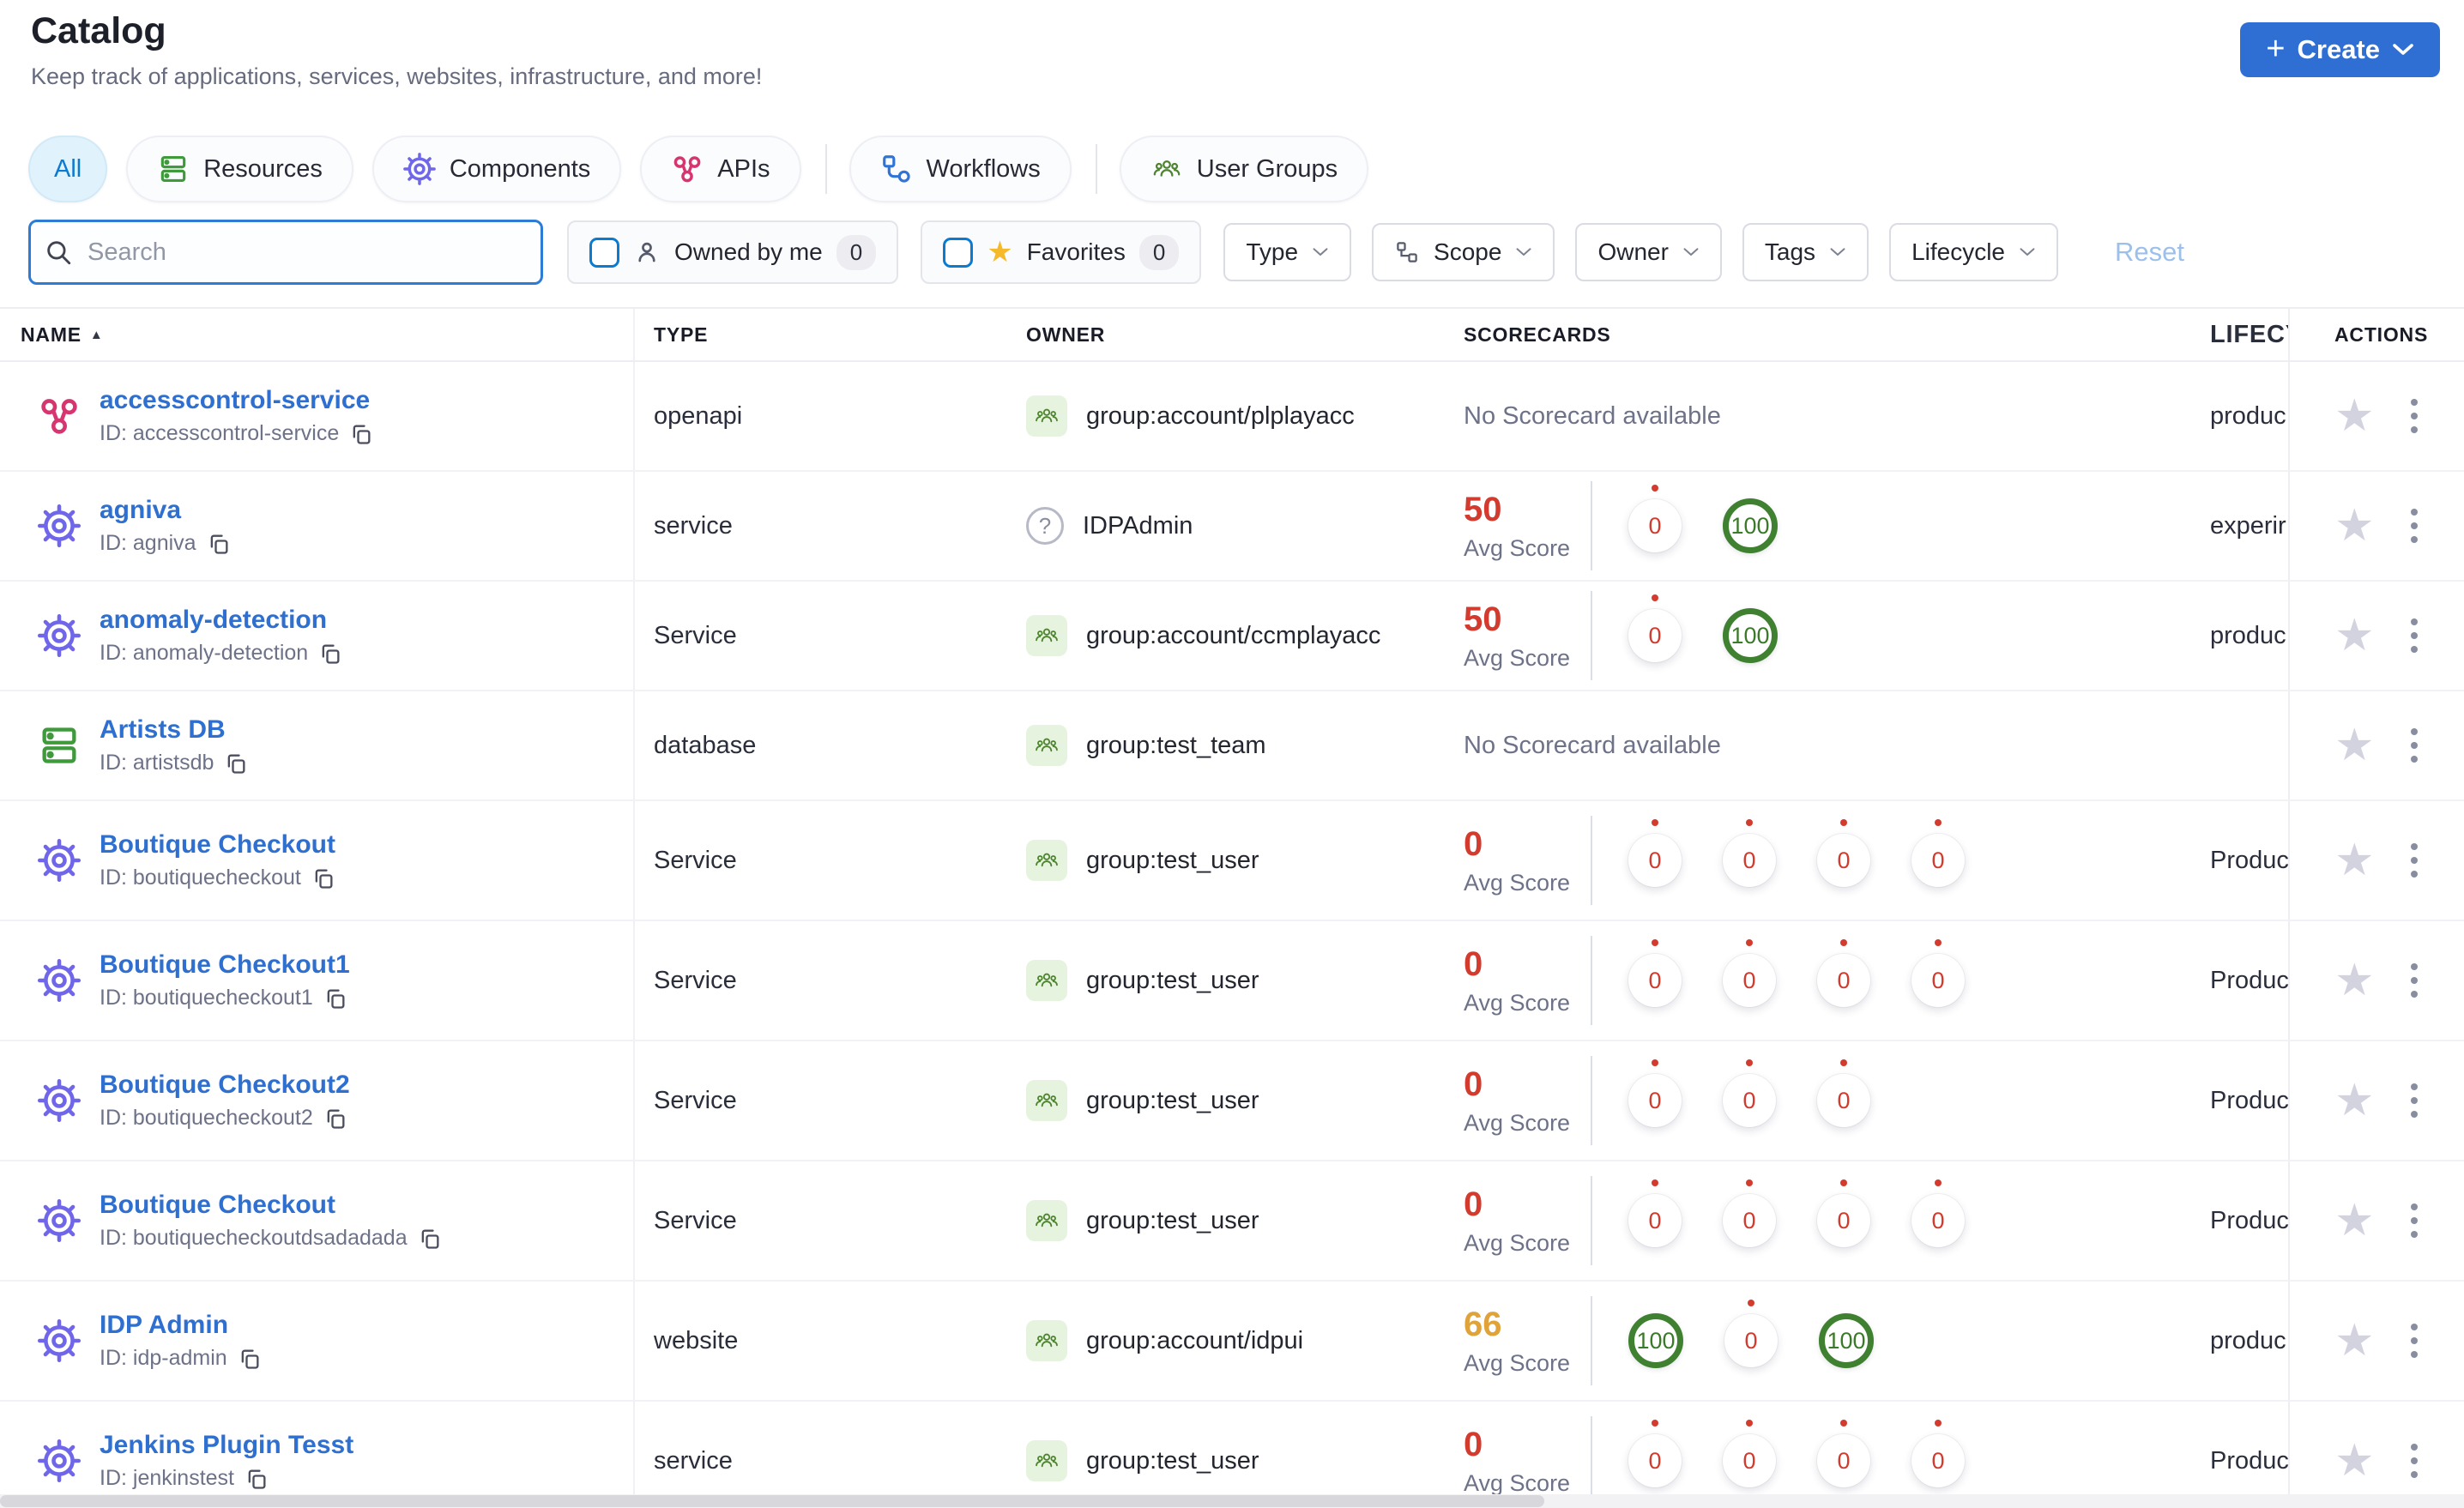  What do you see at coordinates (317, 334) in the screenshot?
I see `column-header-name: NAME ▲` at bounding box center [317, 334].